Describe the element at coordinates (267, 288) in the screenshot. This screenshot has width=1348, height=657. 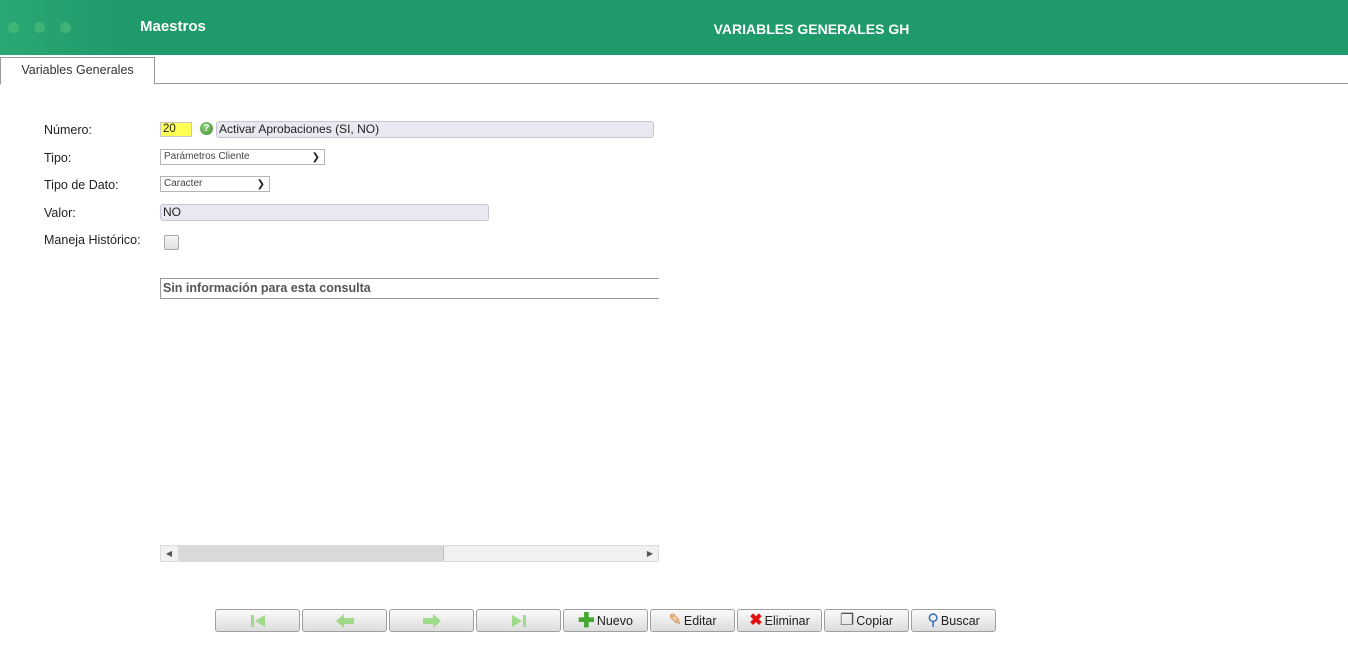
I see `grid-empty-message: Sin información para esta consulta` at that location.